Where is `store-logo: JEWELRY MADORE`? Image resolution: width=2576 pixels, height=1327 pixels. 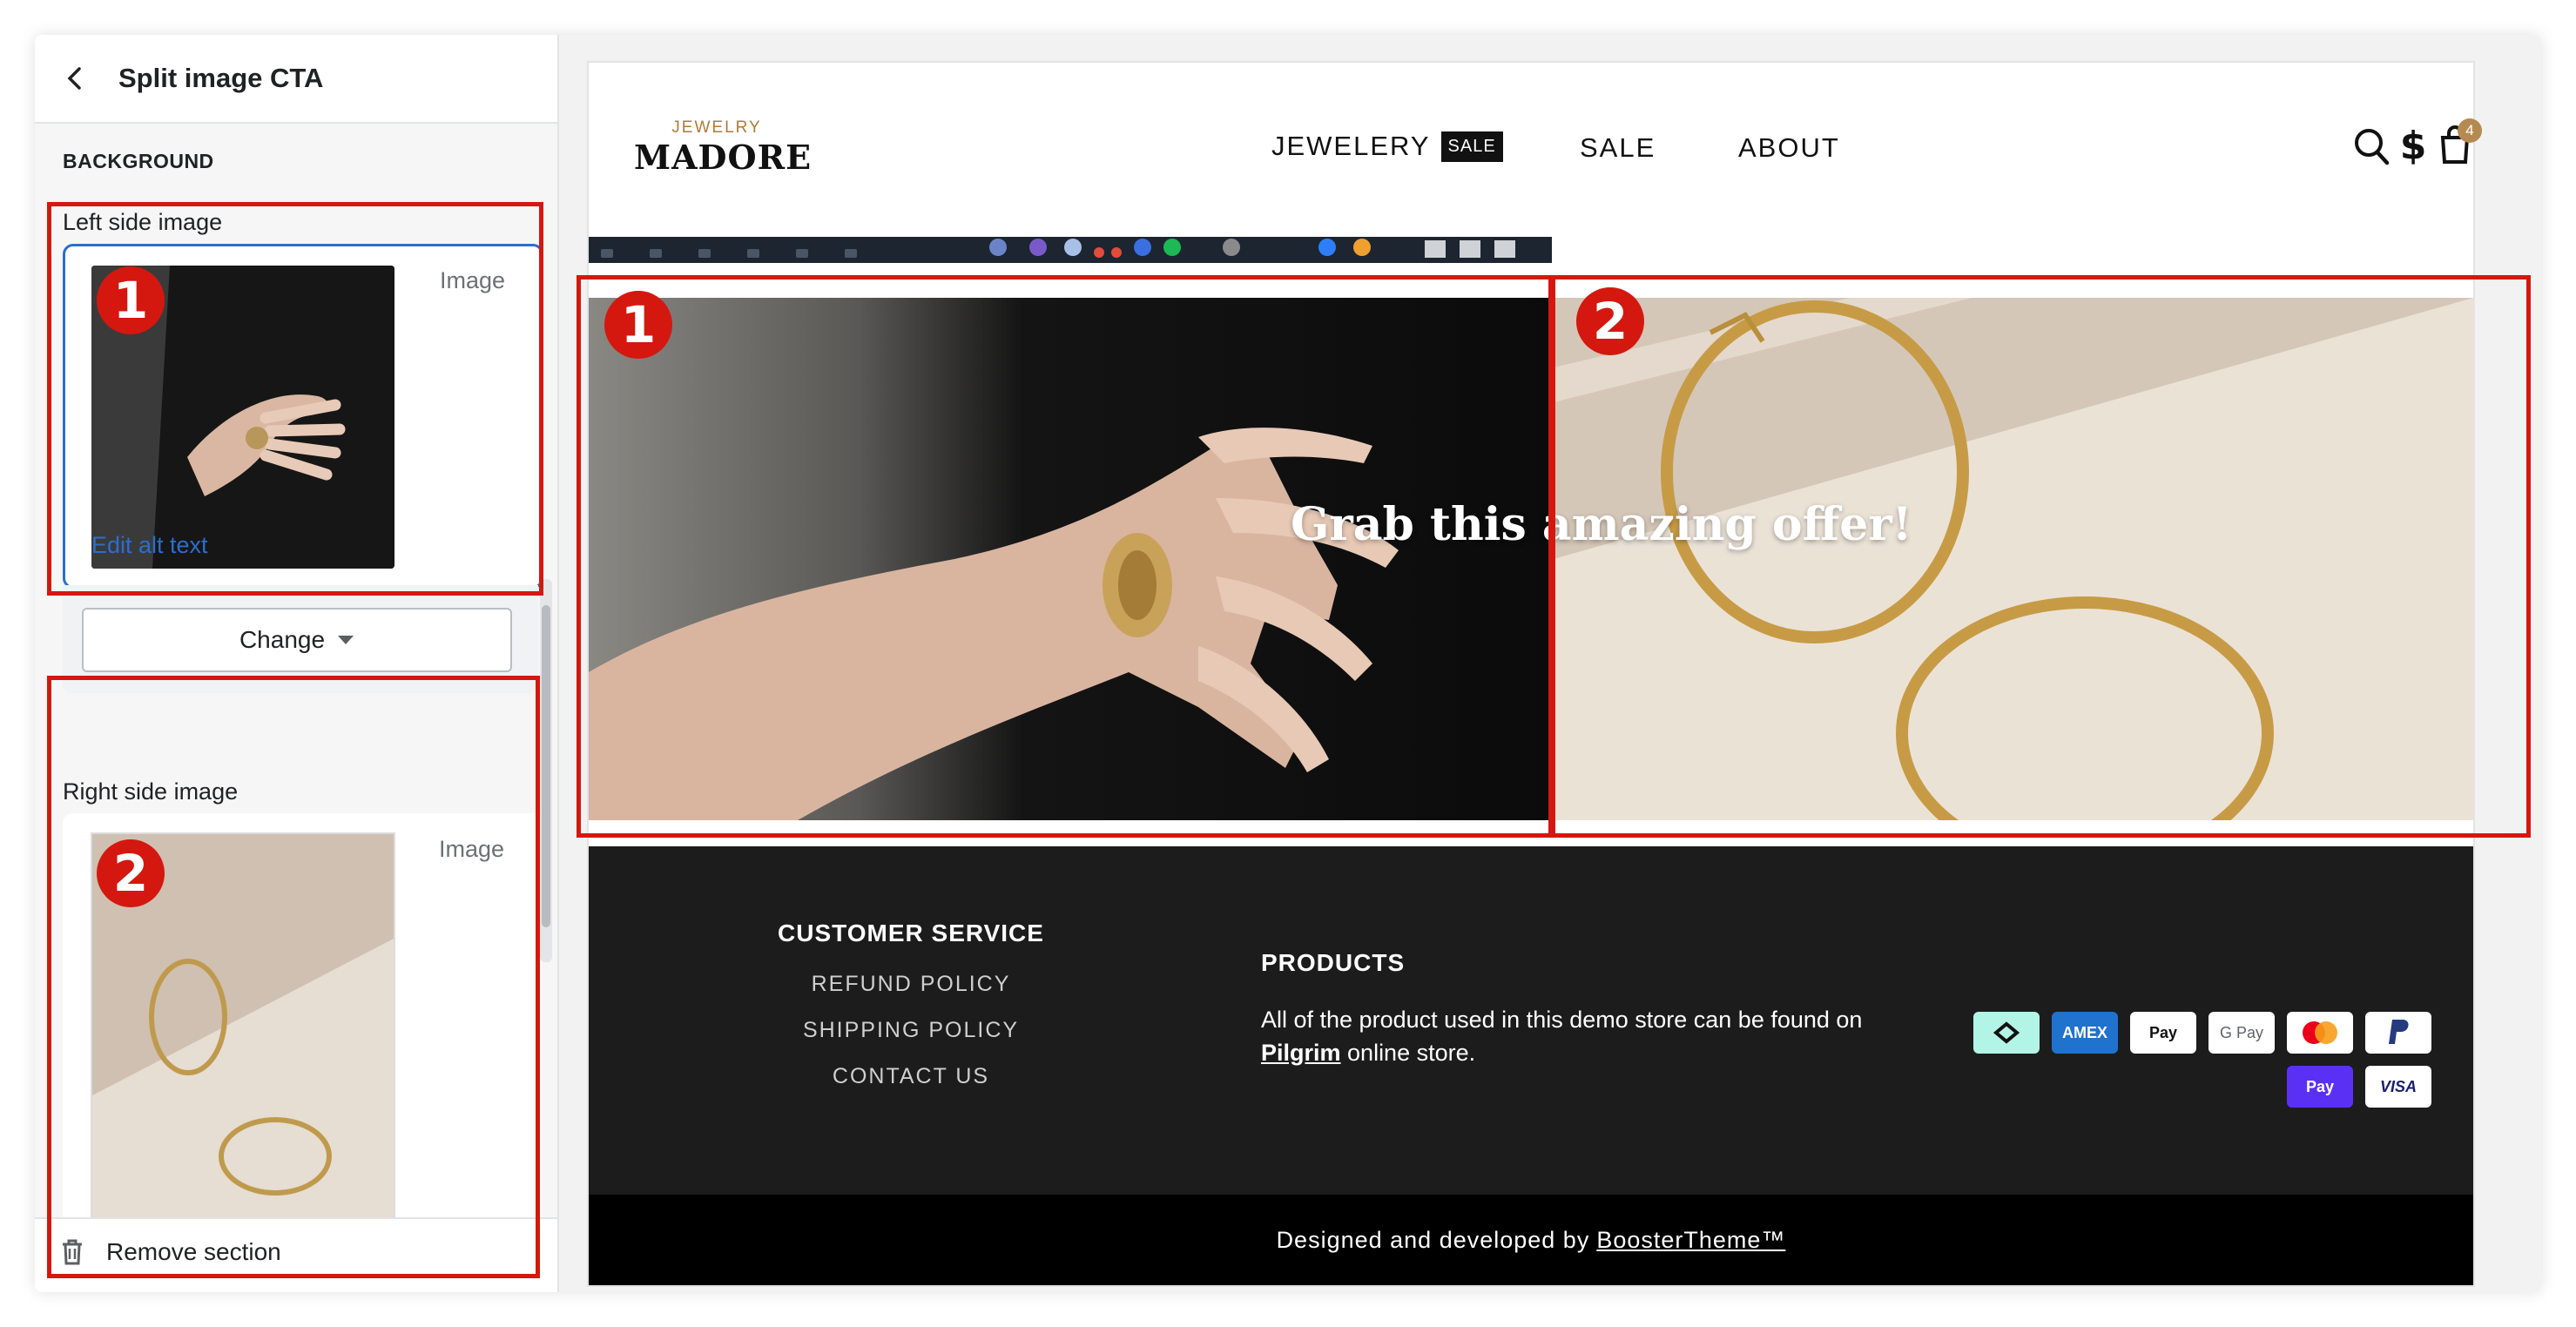
store-logo: JEWELRY MADORE is located at coordinates (724, 147).